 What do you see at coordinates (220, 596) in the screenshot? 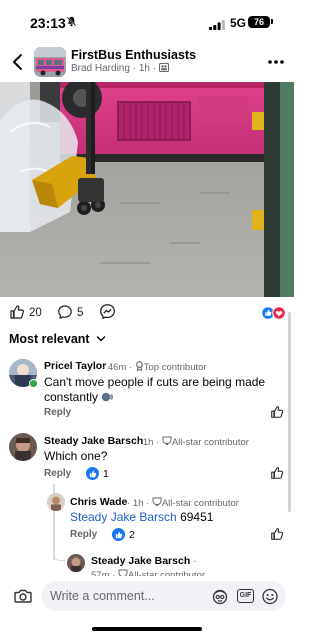
I see `avatar-sticker-icon` at bounding box center [220, 596].